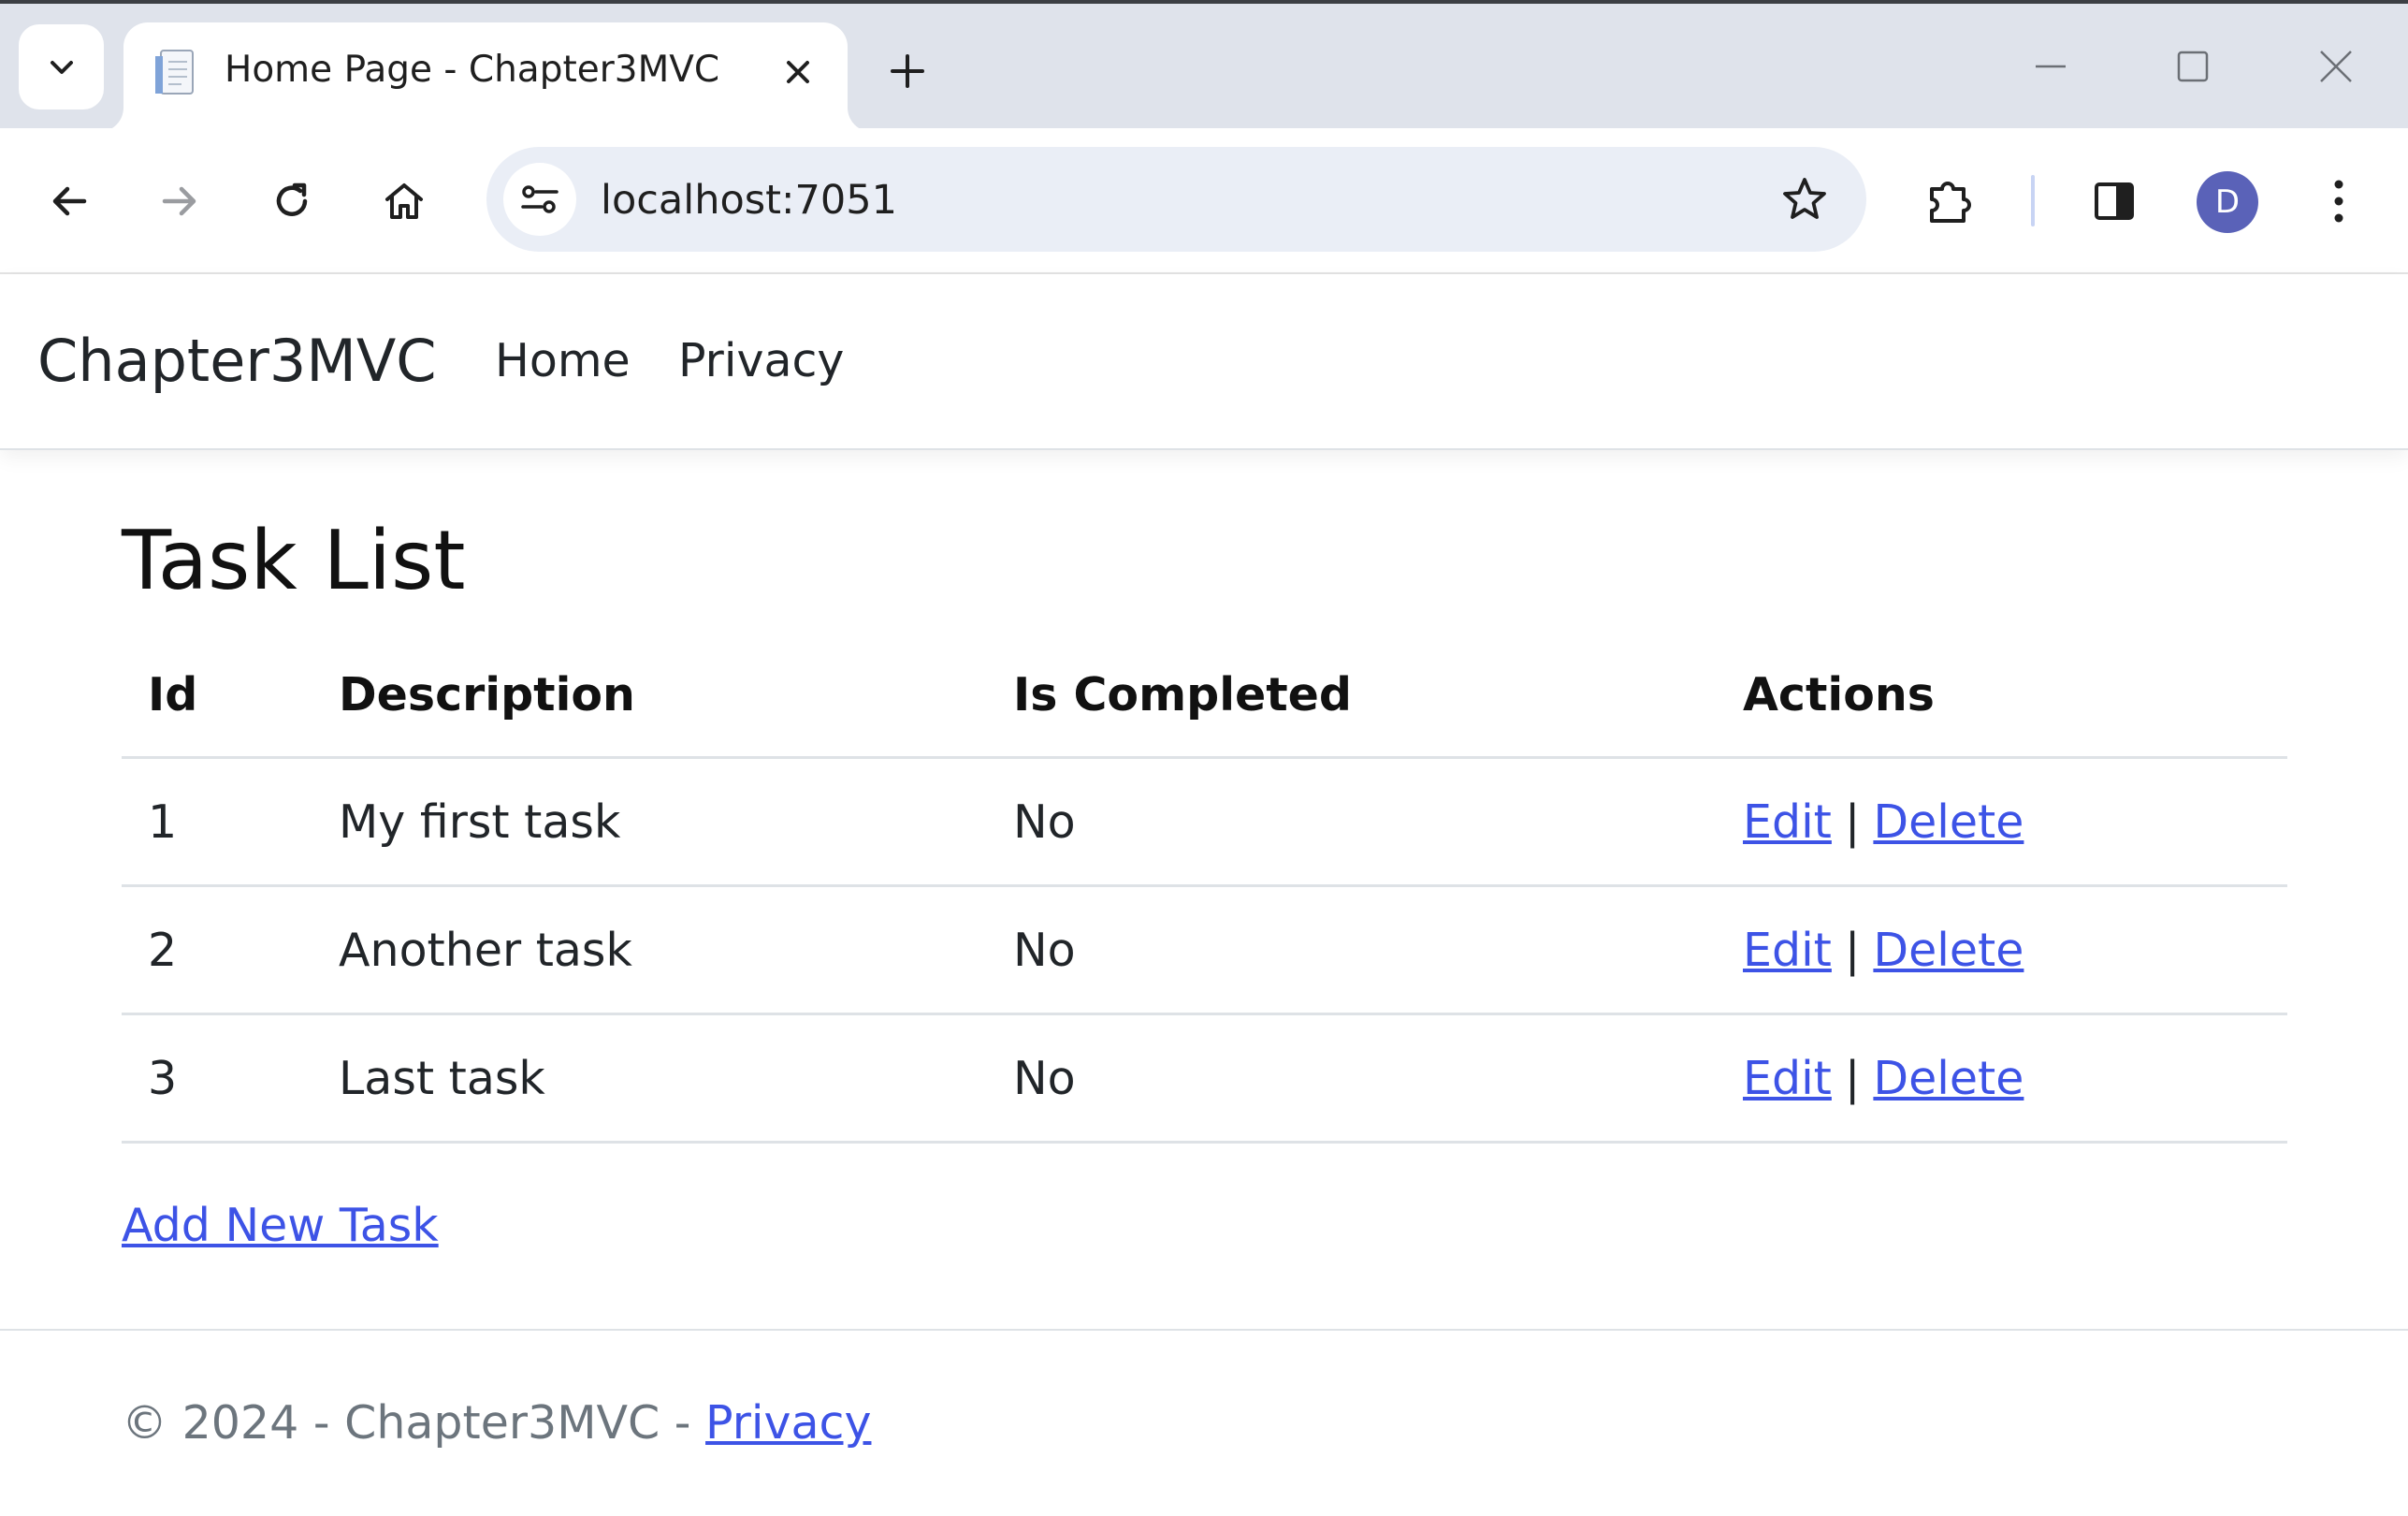  What do you see at coordinates (237, 361) in the screenshot?
I see `navbar-brand: Chapter3MVC` at bounding box center [237, 361].